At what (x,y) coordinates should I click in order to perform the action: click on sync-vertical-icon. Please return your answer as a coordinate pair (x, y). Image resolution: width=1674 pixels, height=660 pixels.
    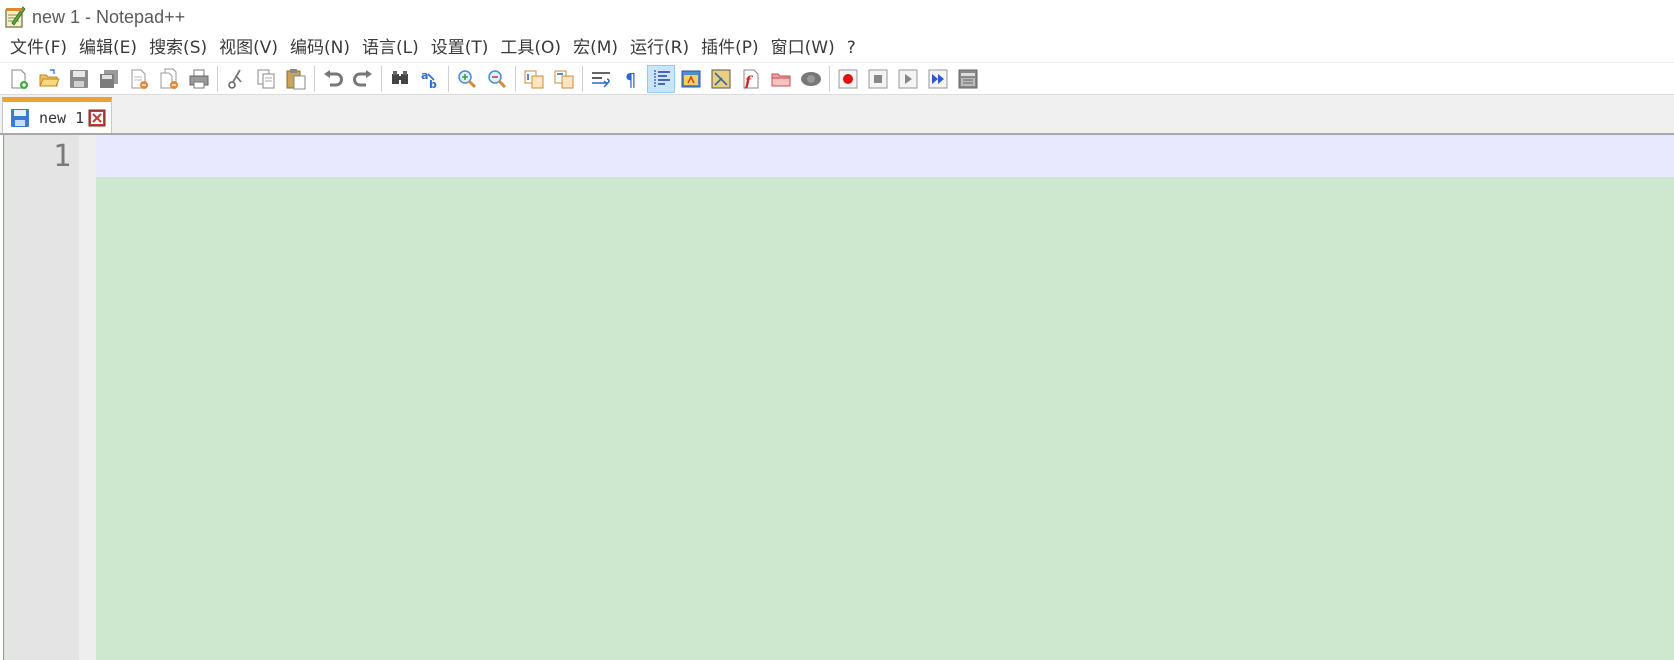
    Looking at the image, I should click on (534, 79).